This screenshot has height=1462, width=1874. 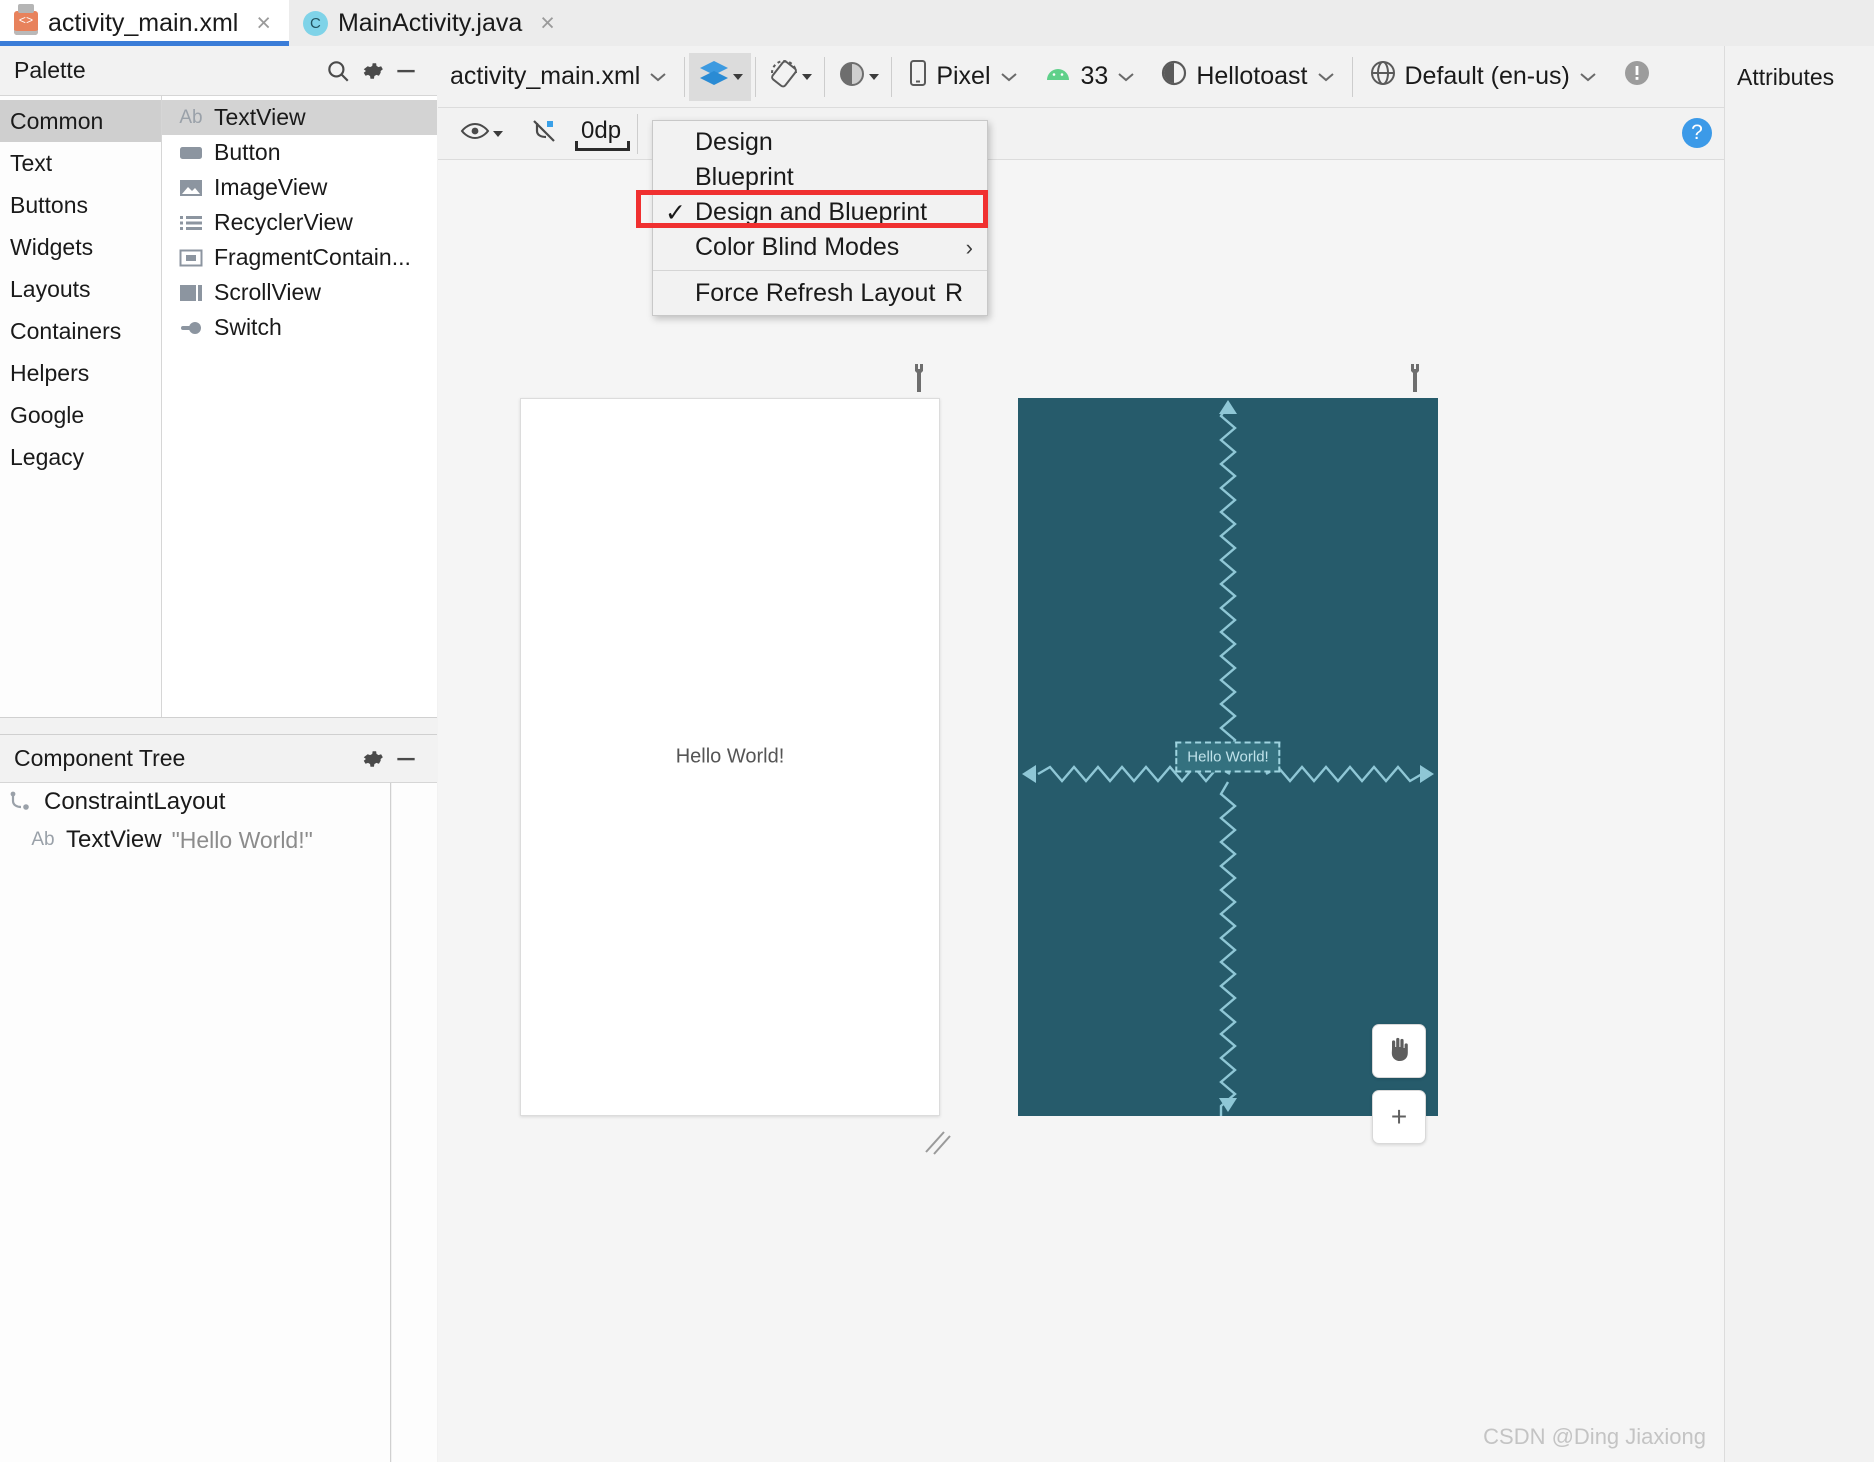 What do you see at coordinates (50, 70) in the screenshot?
I see `palette-title: Palette` at bounding box center [50, 70].